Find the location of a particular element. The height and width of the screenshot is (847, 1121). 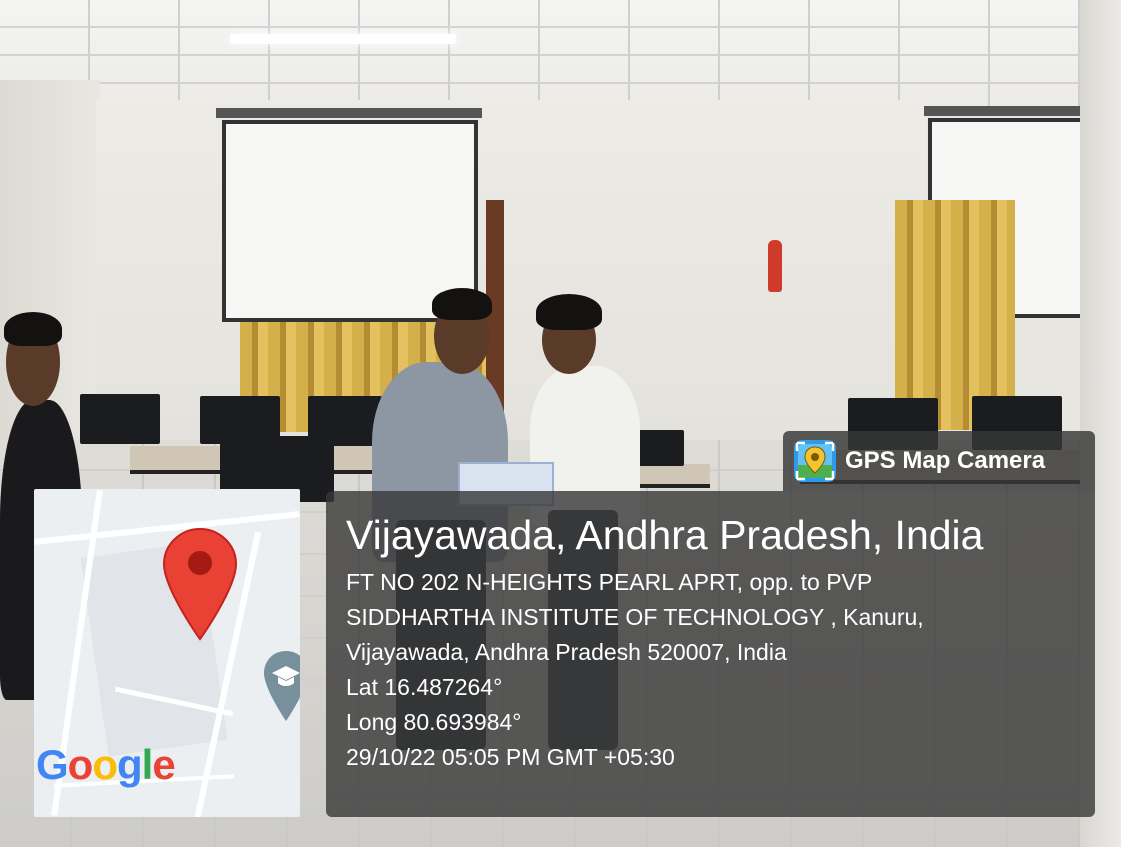

app-badge: GPS Map Camera is located at coordinates (939, 461).